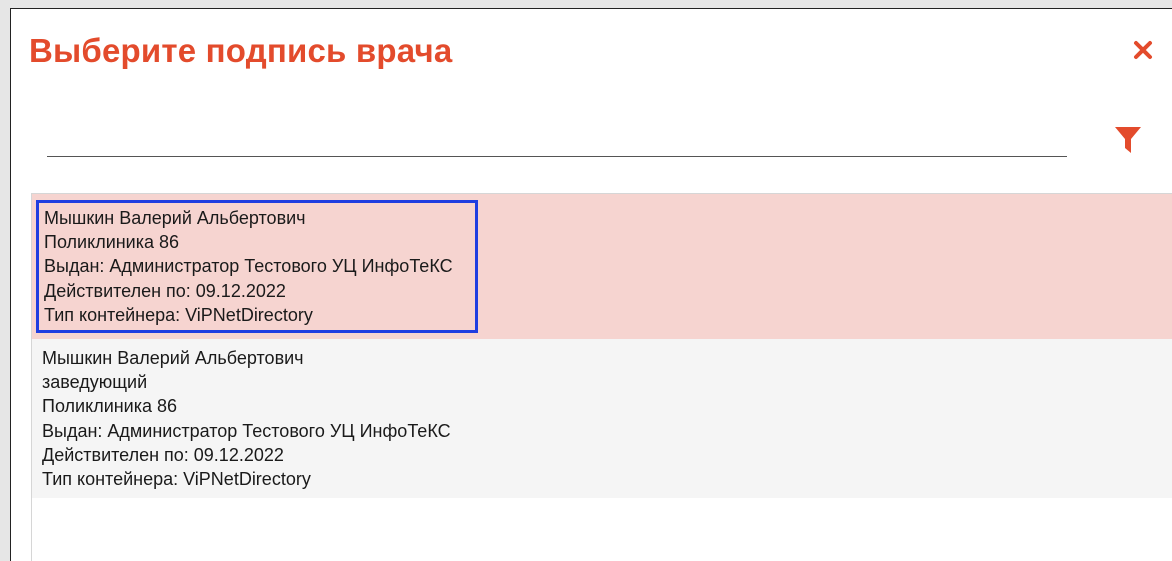 This screenshot has height=561, width=1172. Describe the element at coordinates (95, 382) in the screenshot. I see `certificate-position: заведующий` at that location.